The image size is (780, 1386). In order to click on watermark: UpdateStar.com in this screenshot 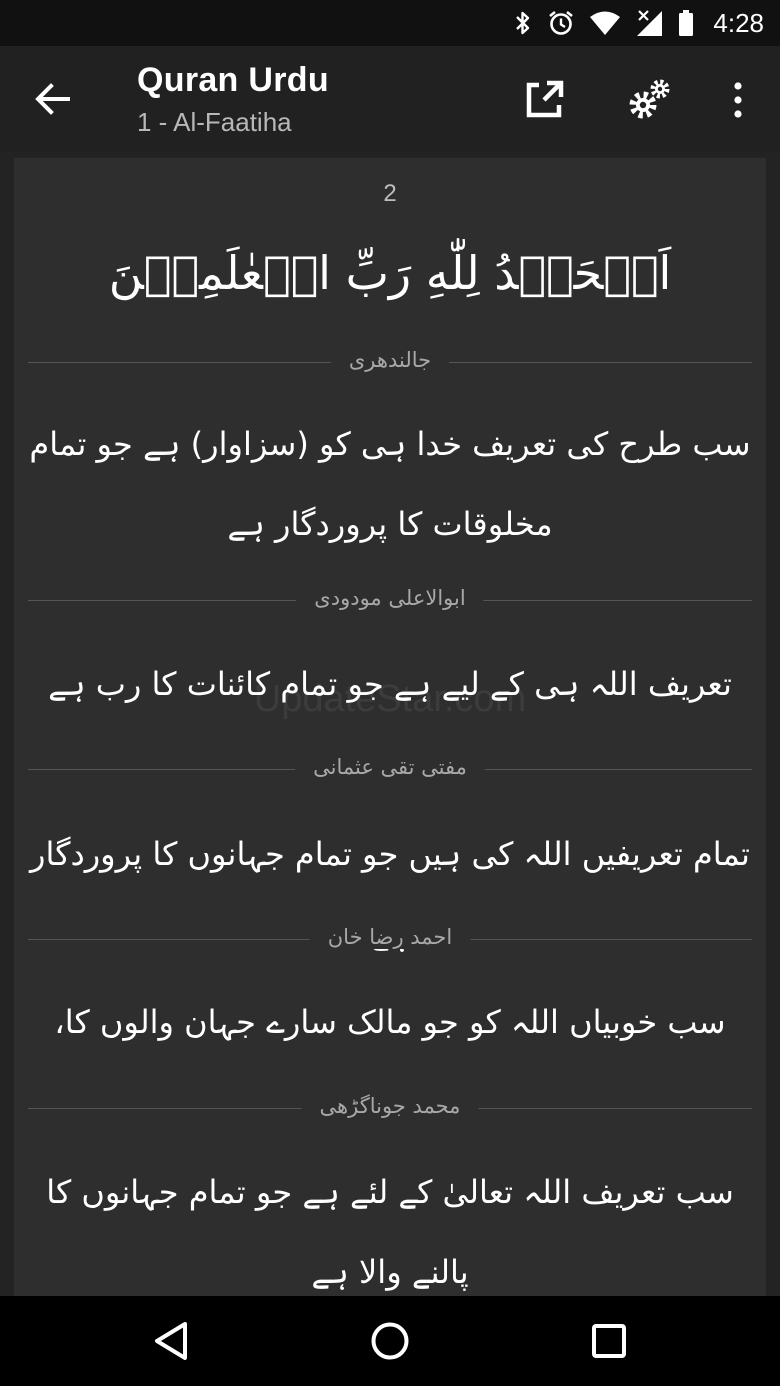, I will do `click(390, 699)`.